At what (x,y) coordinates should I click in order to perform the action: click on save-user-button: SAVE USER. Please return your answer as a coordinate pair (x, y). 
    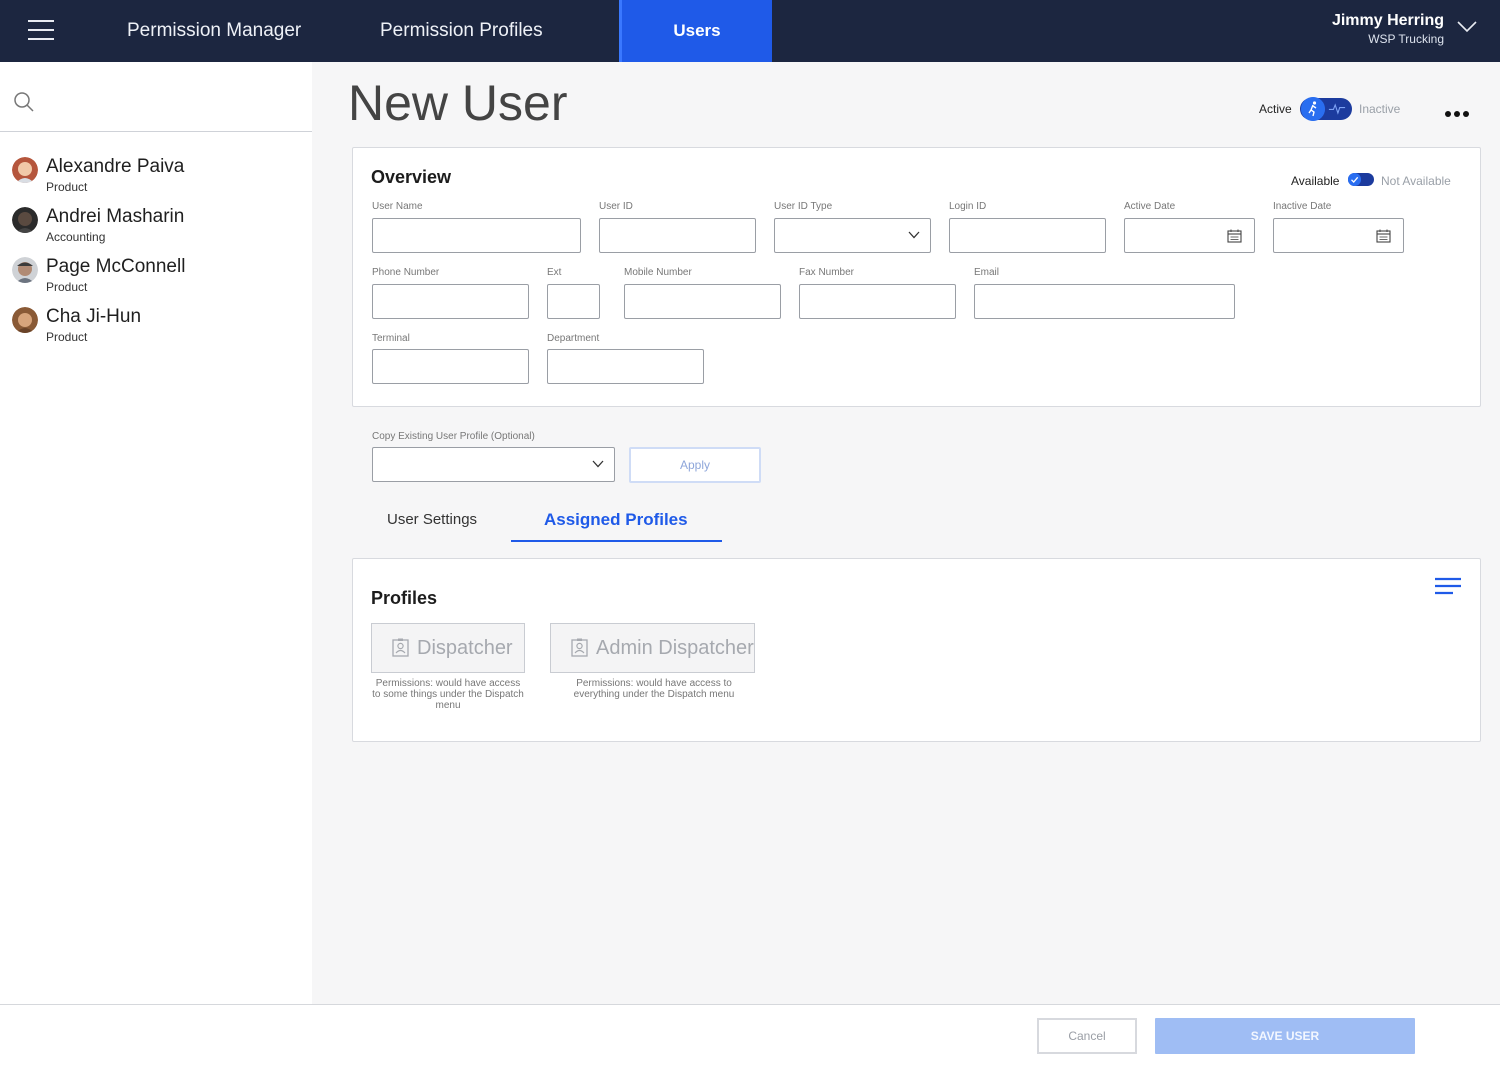
    Looking at the image, I should click on (1285, 1036).